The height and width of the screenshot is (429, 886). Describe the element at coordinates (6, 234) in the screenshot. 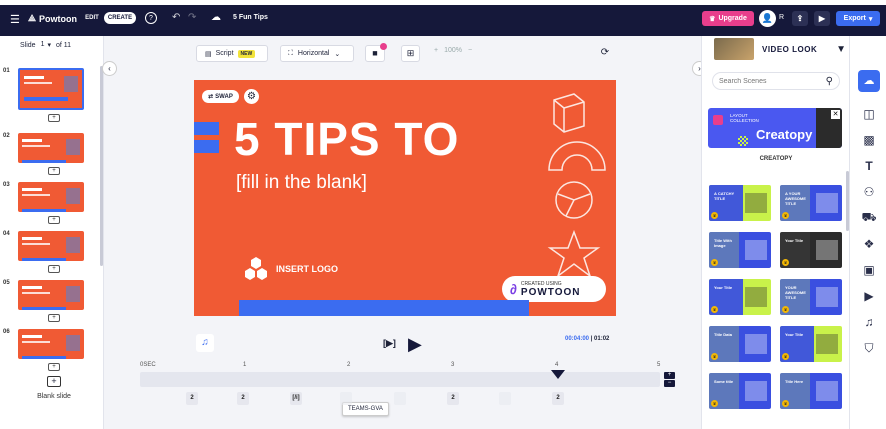

I see `slide-number: 04` at that location.